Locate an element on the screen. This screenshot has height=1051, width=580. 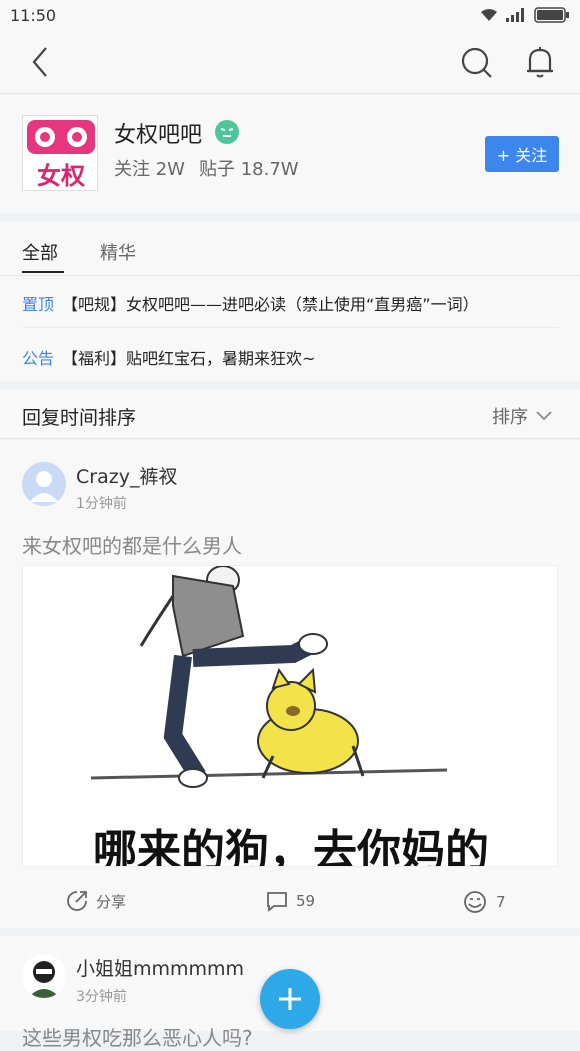
post-username: 小姐姐mmmmmm is located at coordinates (160, 967).